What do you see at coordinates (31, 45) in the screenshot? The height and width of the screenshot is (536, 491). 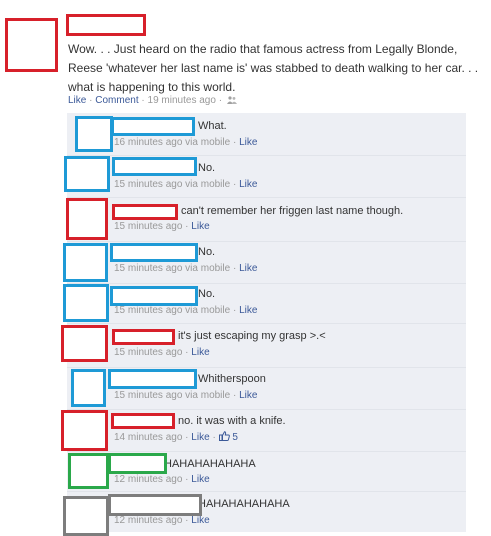 I see `poster-avatar-redacted` at bounding box center [31, 45].